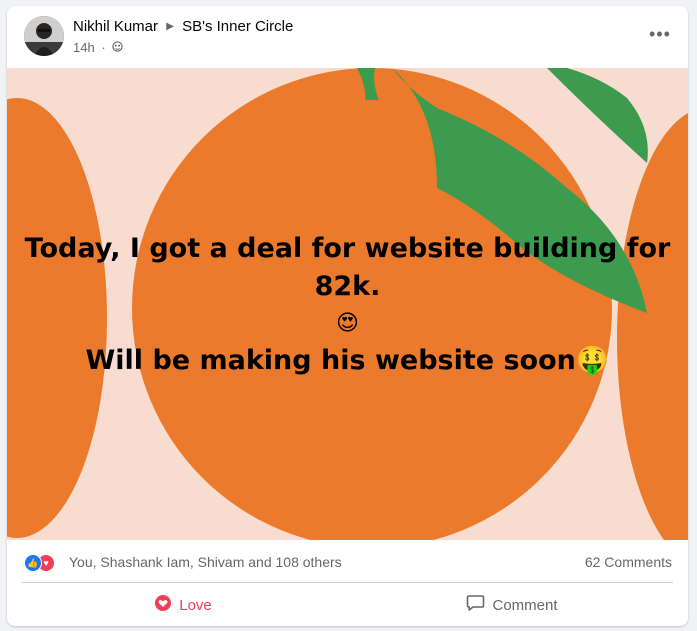 The image size is (697, 631). What do you see at coordinates (98, 47) in the screenshot?
I see `post-meta: 14h ·` at bounding box center [98, 47].